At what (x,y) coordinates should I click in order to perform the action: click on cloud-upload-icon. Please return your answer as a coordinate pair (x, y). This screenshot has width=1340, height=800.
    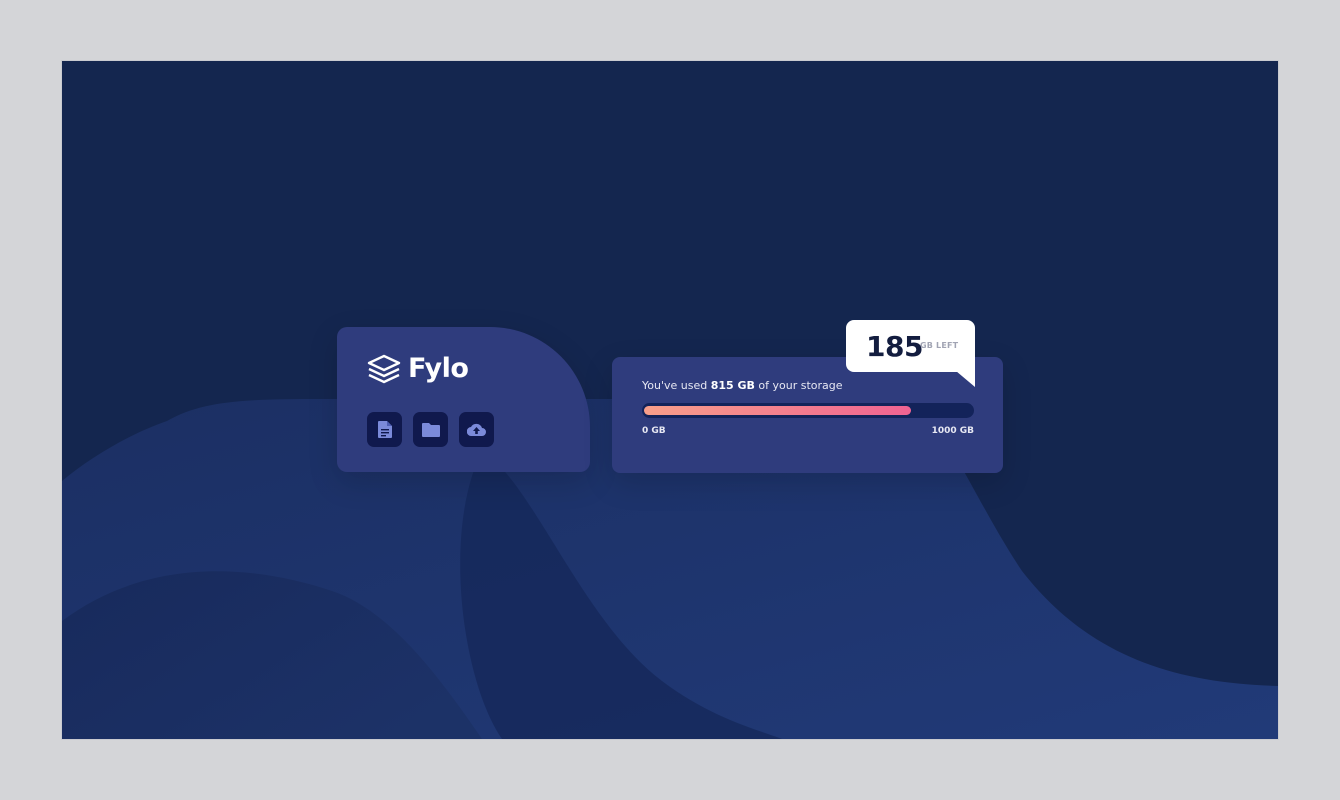
    Looking at the image, I should click on (476, 429).